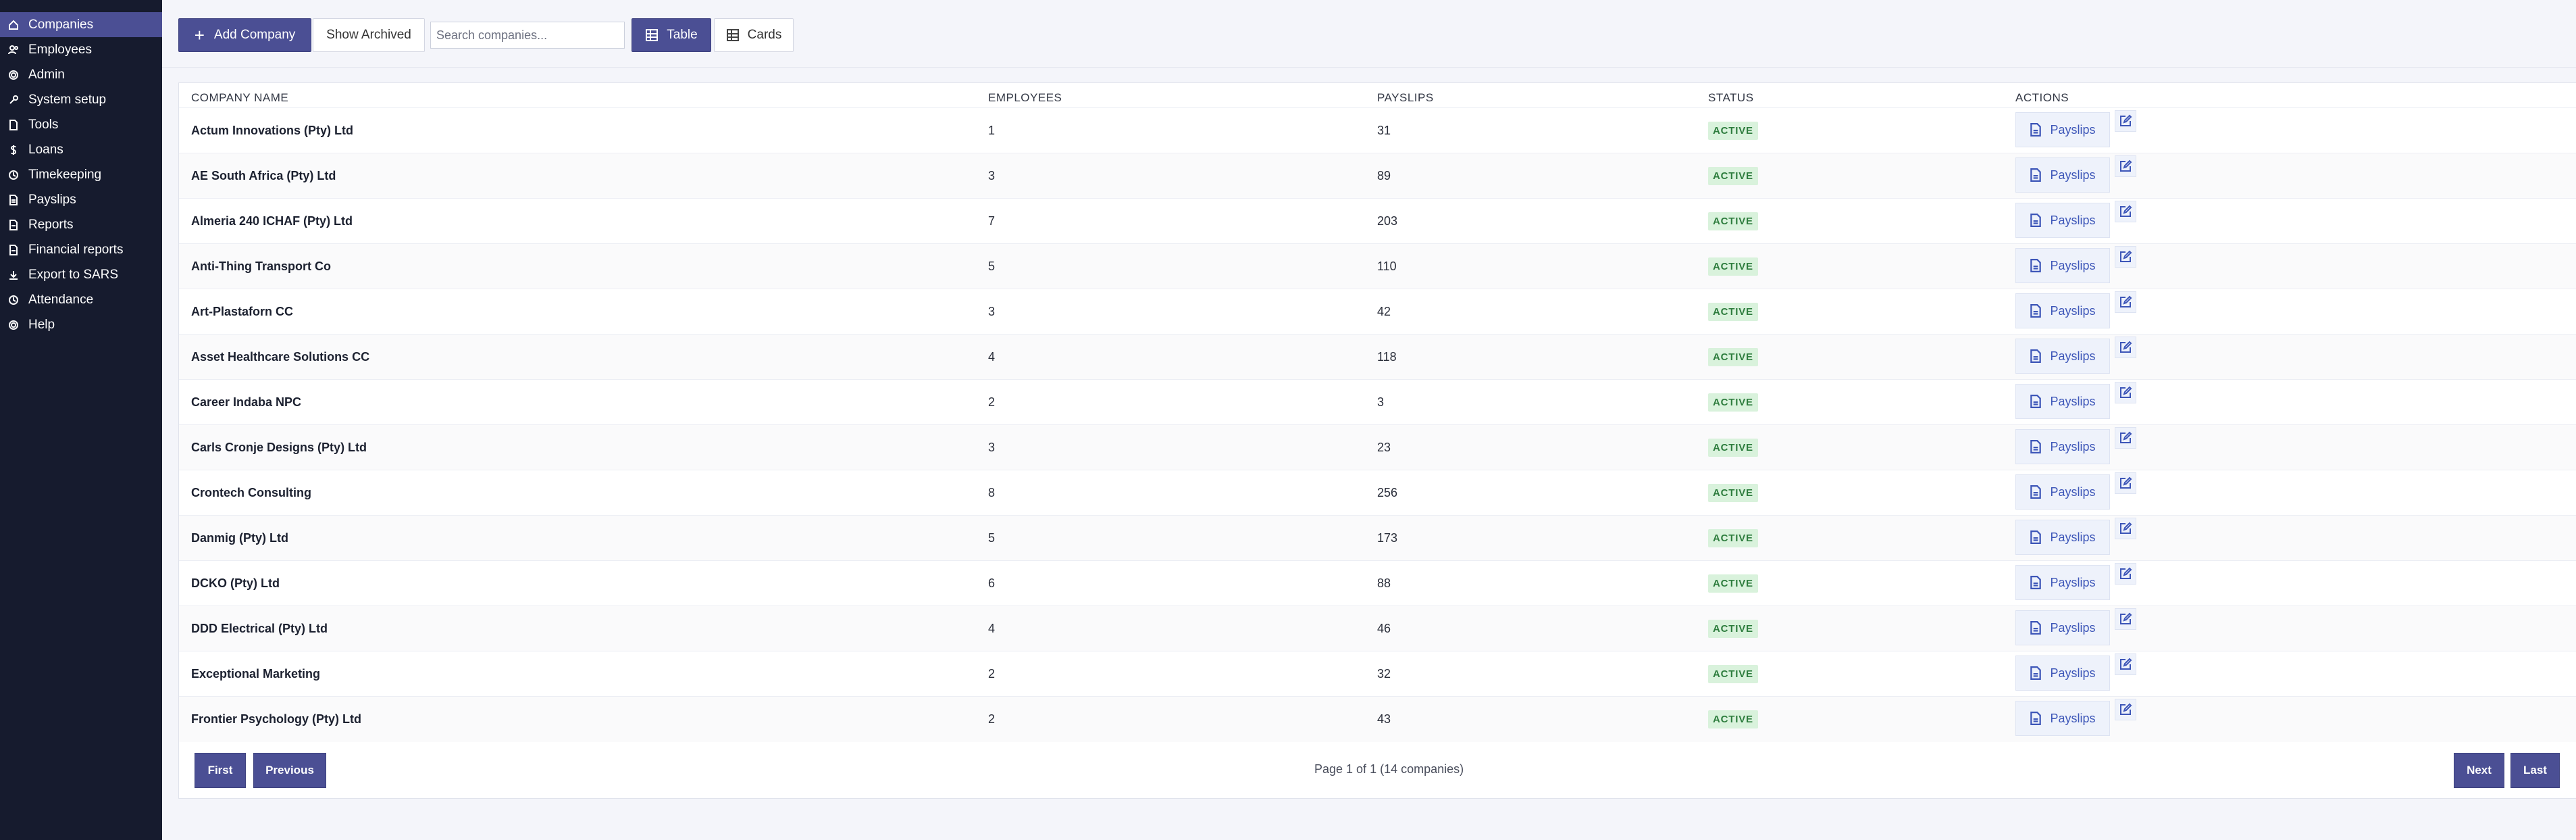 The height and width of the screenshot is (840, 2576). Describe the element at coordinates (261, 267) in the screenshot. I see `company-name: Anti-Thing Transport Co` at that location.